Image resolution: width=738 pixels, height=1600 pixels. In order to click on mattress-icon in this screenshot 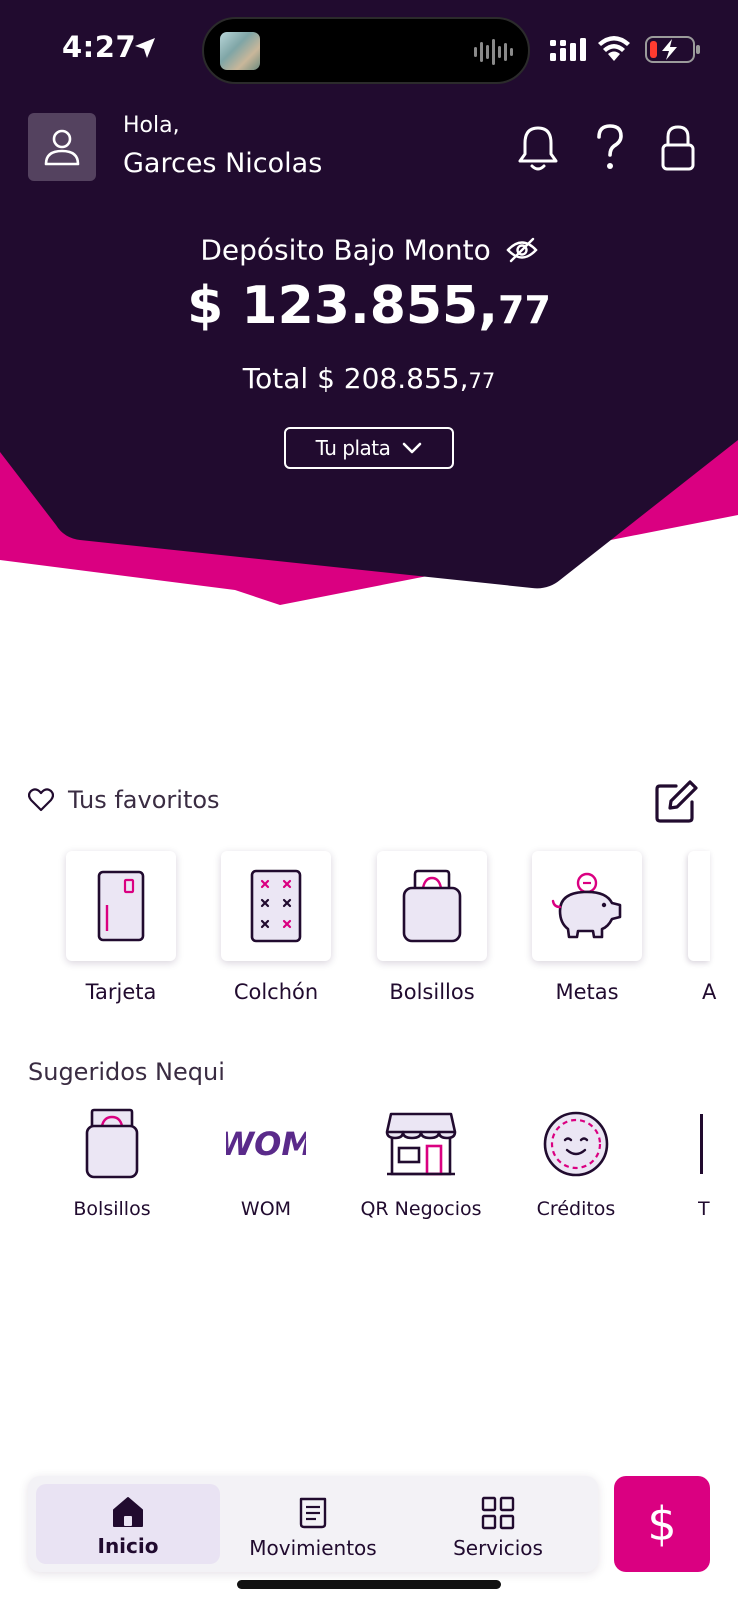, I will do `click(276, 906)`.